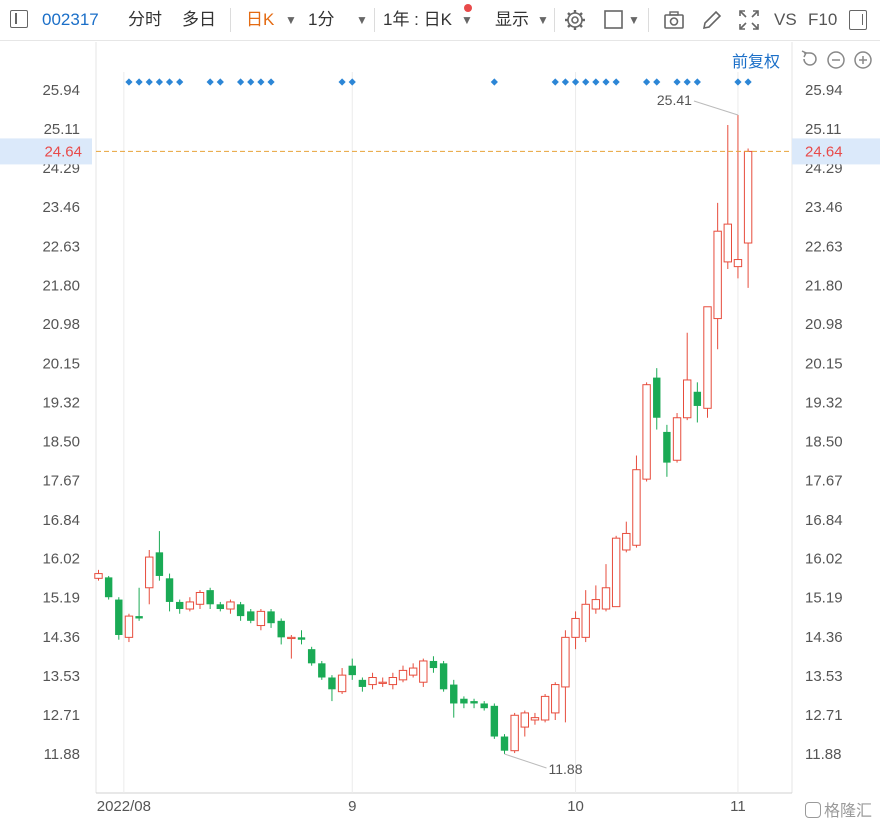 The image size is (880, 825). What do you see at coordinates (62, 754) in the screenshot?
I see `y-tick-label-left: 11.88` at bounding box center [62, 754].